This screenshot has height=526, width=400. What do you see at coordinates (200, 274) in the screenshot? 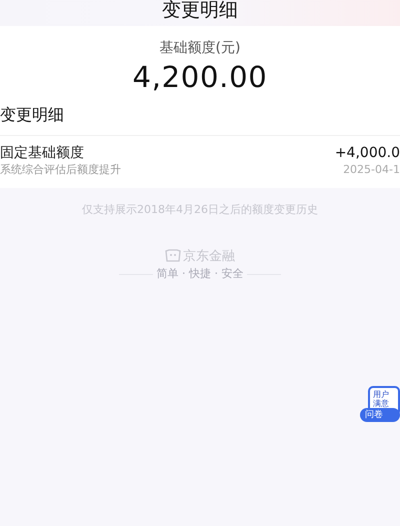
I see `brand-slogan: 简单 · 快捷 · 安全` at bounding box center [200, 274].